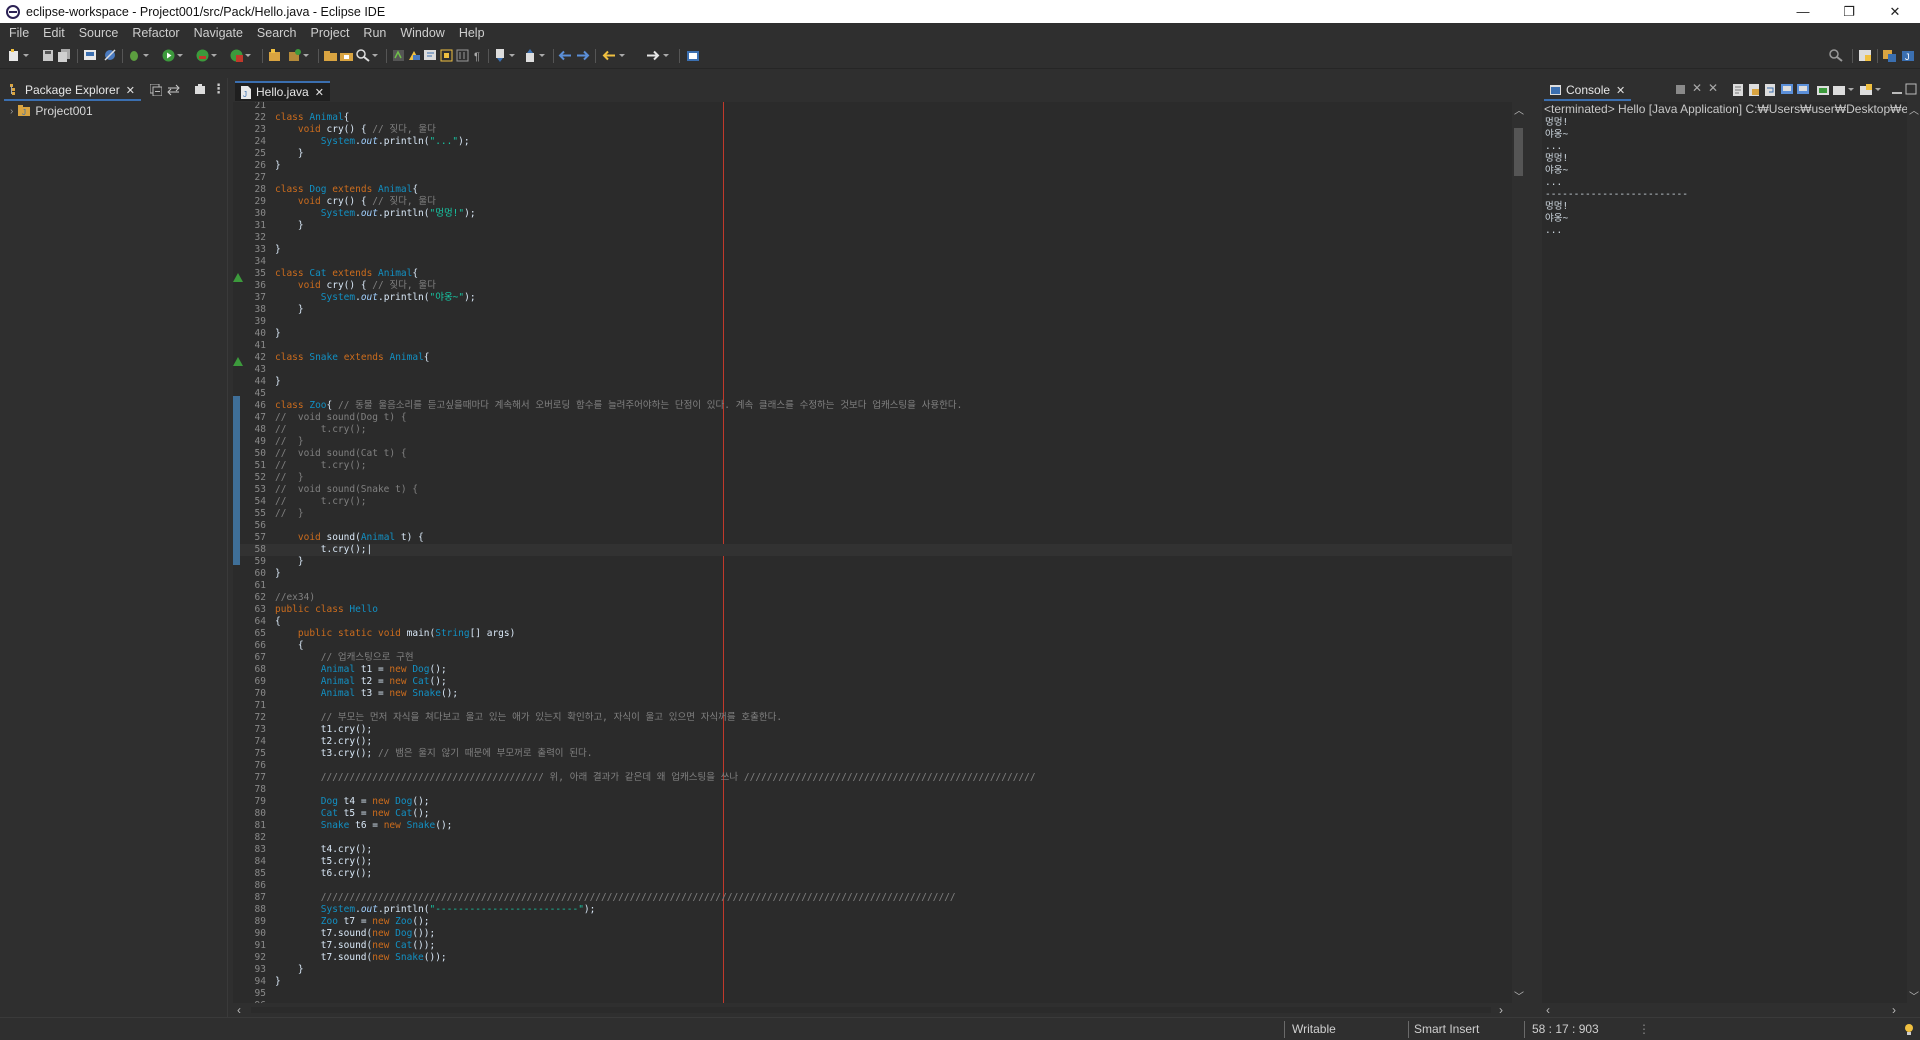 Image resolution: width=1920 pixels, height=1040 pixels. Describe the element at coordinates (872, 466) in the screenshot. I see `code-line: 51// t.cry();` at that location.